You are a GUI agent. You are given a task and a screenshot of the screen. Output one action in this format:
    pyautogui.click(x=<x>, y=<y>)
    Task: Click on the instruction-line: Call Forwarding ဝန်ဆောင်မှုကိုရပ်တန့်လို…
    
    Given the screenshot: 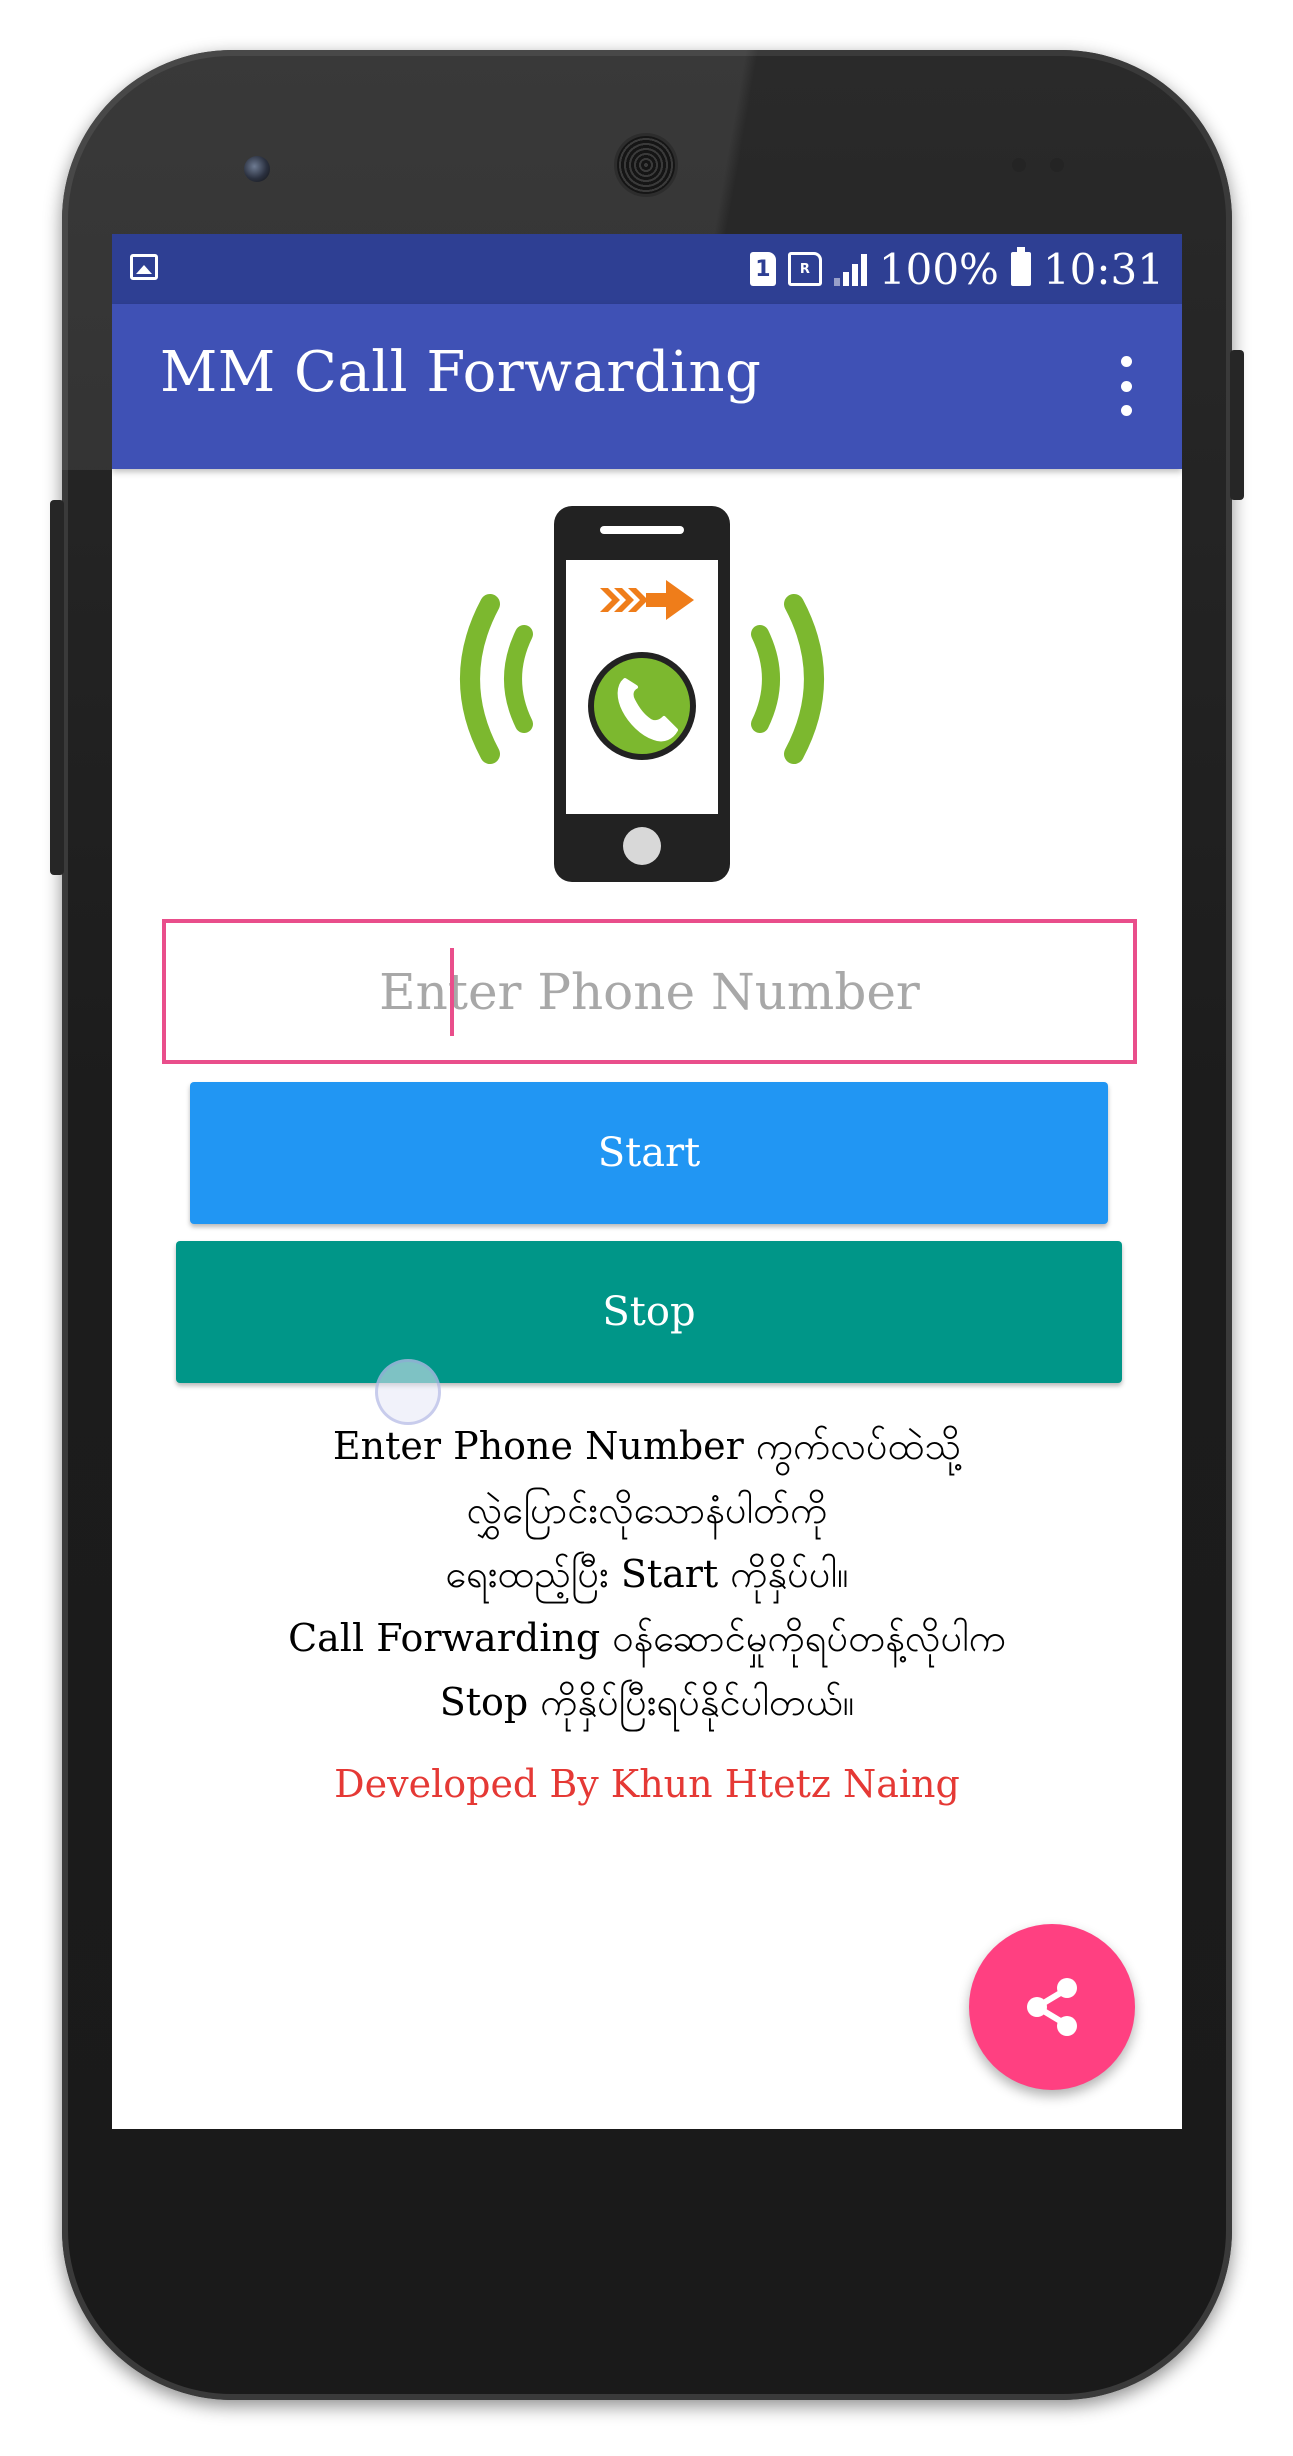 What is the action you would take?
    pyautogui.click(x=647, y=1638)
    